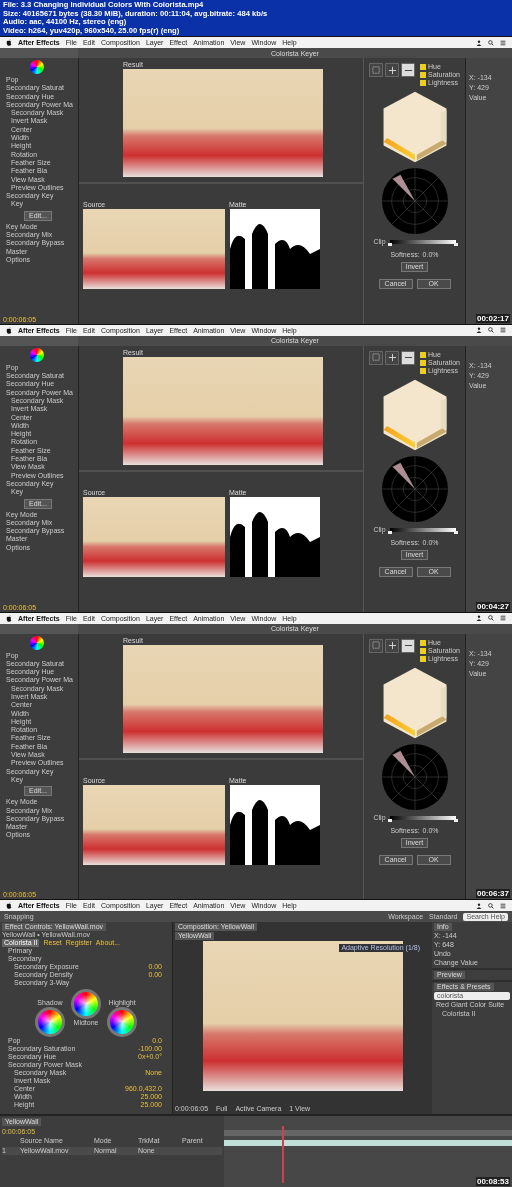 This screenshot has height=1187, width=512. What do you see at coordinates (492, 318) in the screenshot?
I see `timestamp: 00:02:17` at bounding box center [492, 318].